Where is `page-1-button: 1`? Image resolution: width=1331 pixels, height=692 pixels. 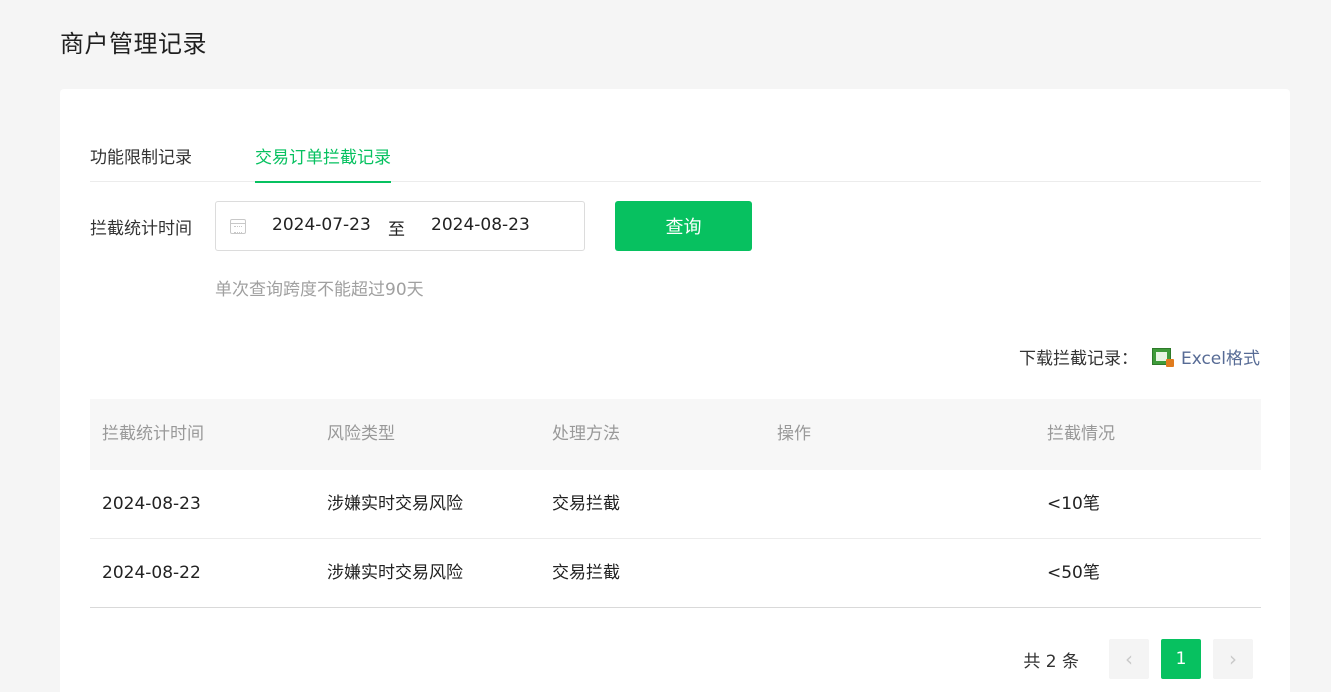
page-1-button: 1 is located at coordinates (1181, 659).